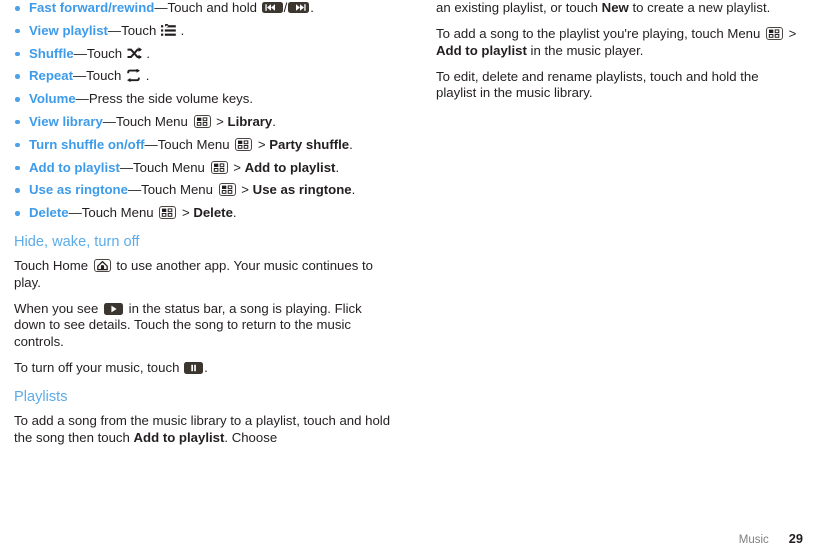  What do you see at coordinates (134, 53) in the screenshot?
I see `shuffle-icon` at bounding box center [134, 53].